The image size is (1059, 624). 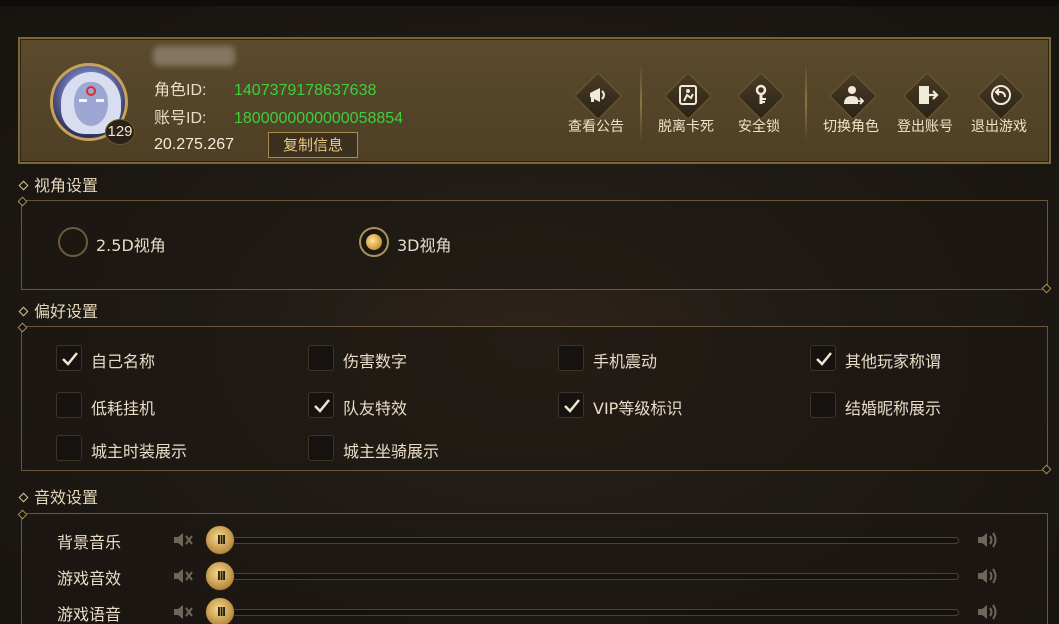 I want to click on section-title-text: 偏好设置, so click(x=66, y=311).